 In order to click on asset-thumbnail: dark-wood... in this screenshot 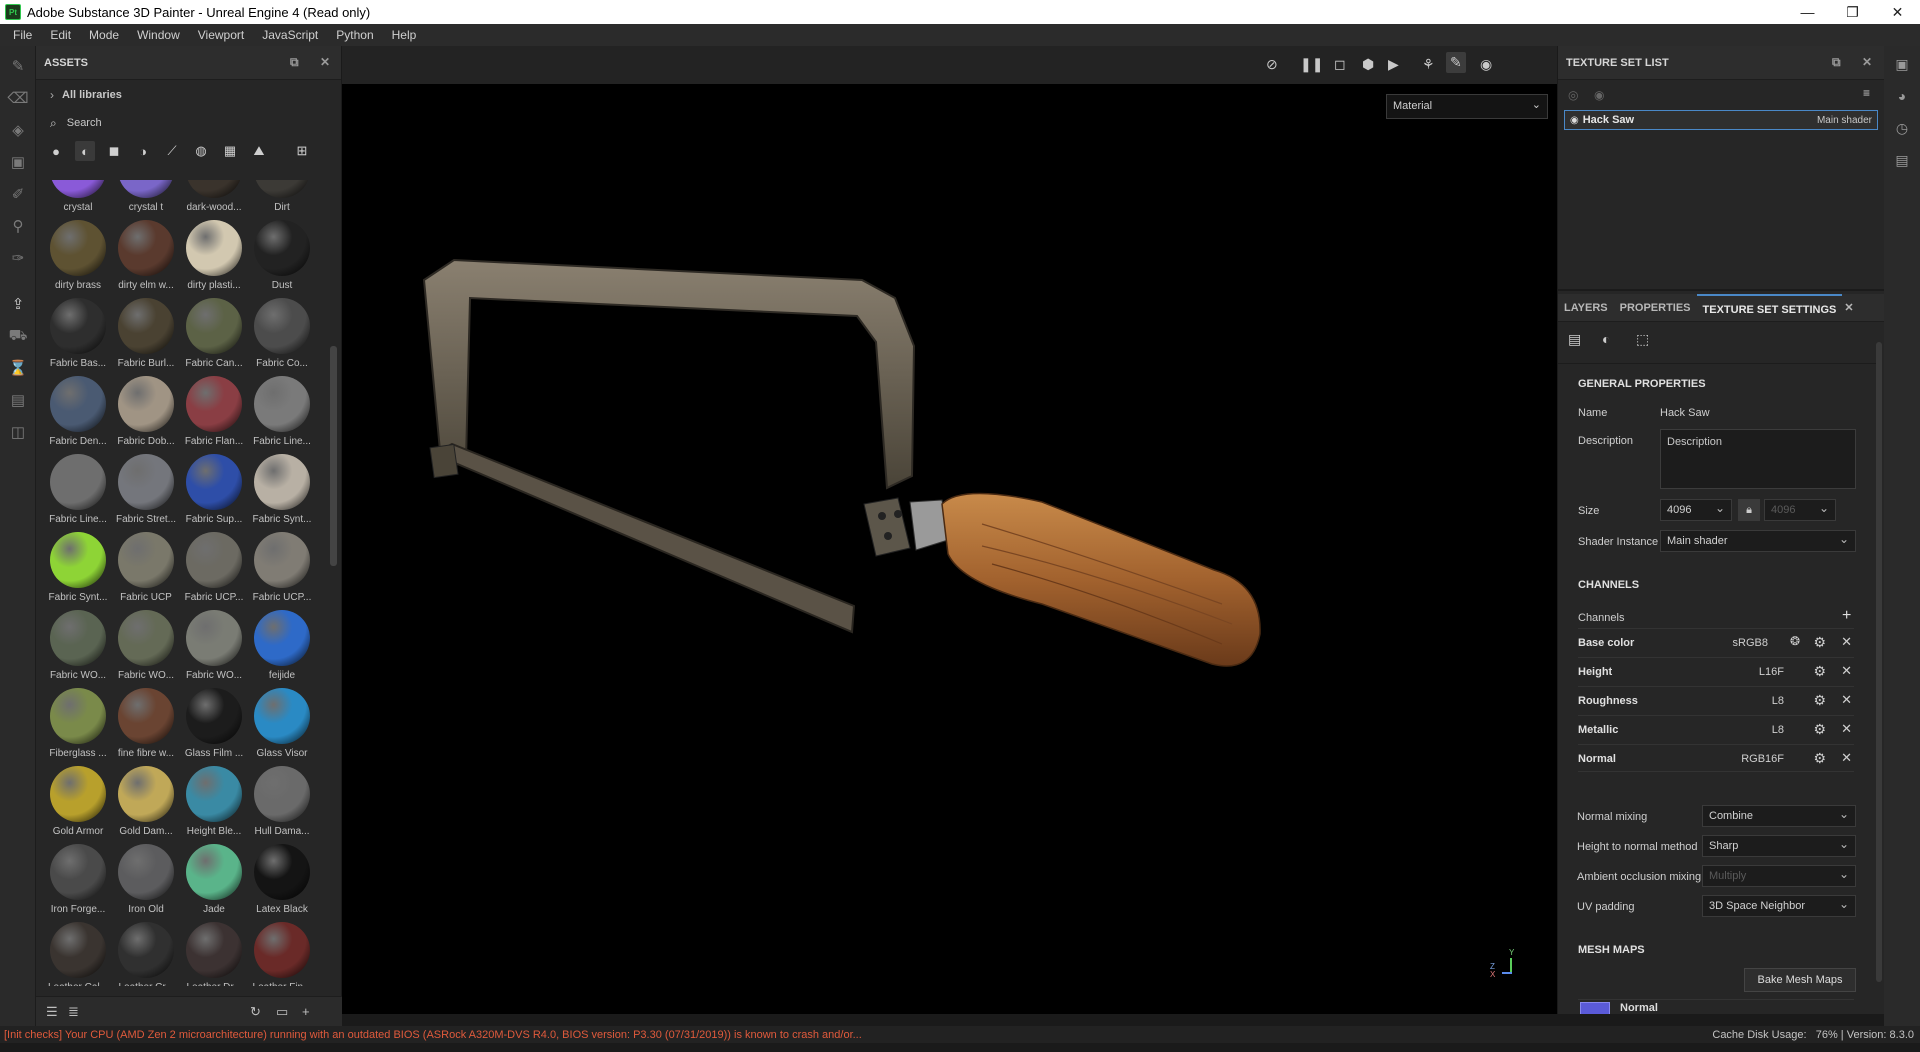, I will do `click(214, 200)`.